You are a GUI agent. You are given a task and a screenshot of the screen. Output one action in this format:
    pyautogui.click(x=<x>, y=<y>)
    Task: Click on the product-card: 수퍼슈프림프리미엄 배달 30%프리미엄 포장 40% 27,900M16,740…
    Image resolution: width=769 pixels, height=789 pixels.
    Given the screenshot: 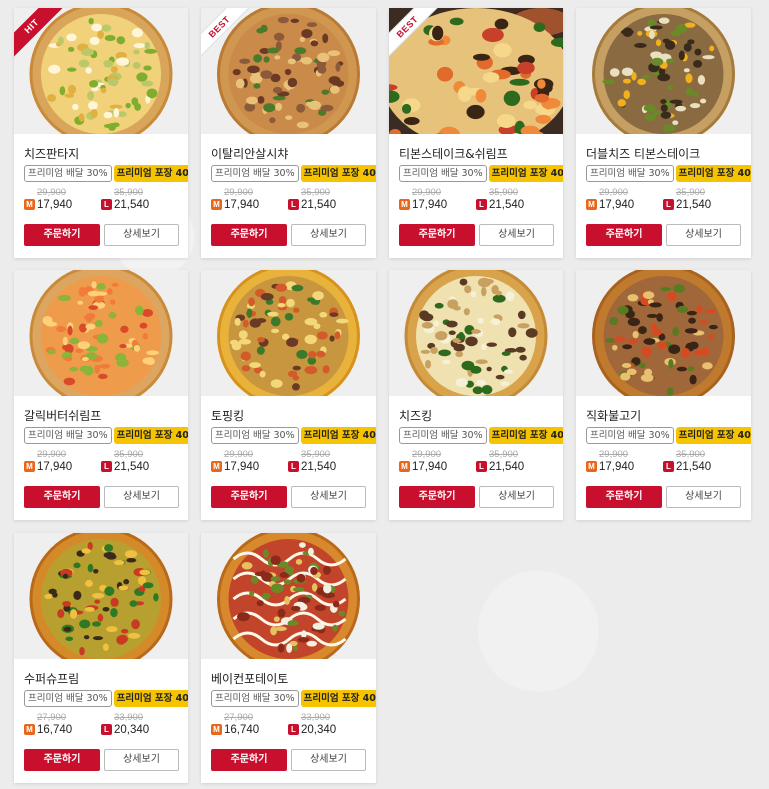 What is the action you would take?
    pyautogui.click(x=101, y=658)
    